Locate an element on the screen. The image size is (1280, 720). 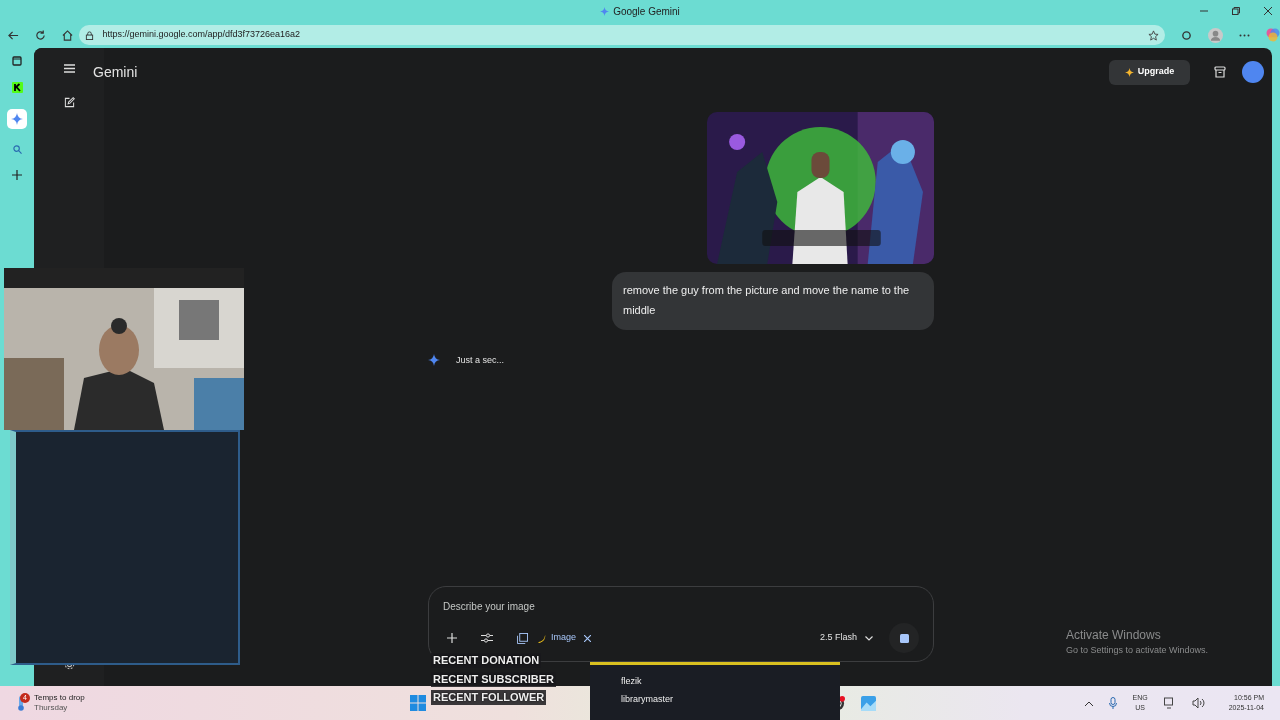
address-bar: https://gemini.google.com/app/dfd3f73726ea16a2 is located at coordinates (622, 35).